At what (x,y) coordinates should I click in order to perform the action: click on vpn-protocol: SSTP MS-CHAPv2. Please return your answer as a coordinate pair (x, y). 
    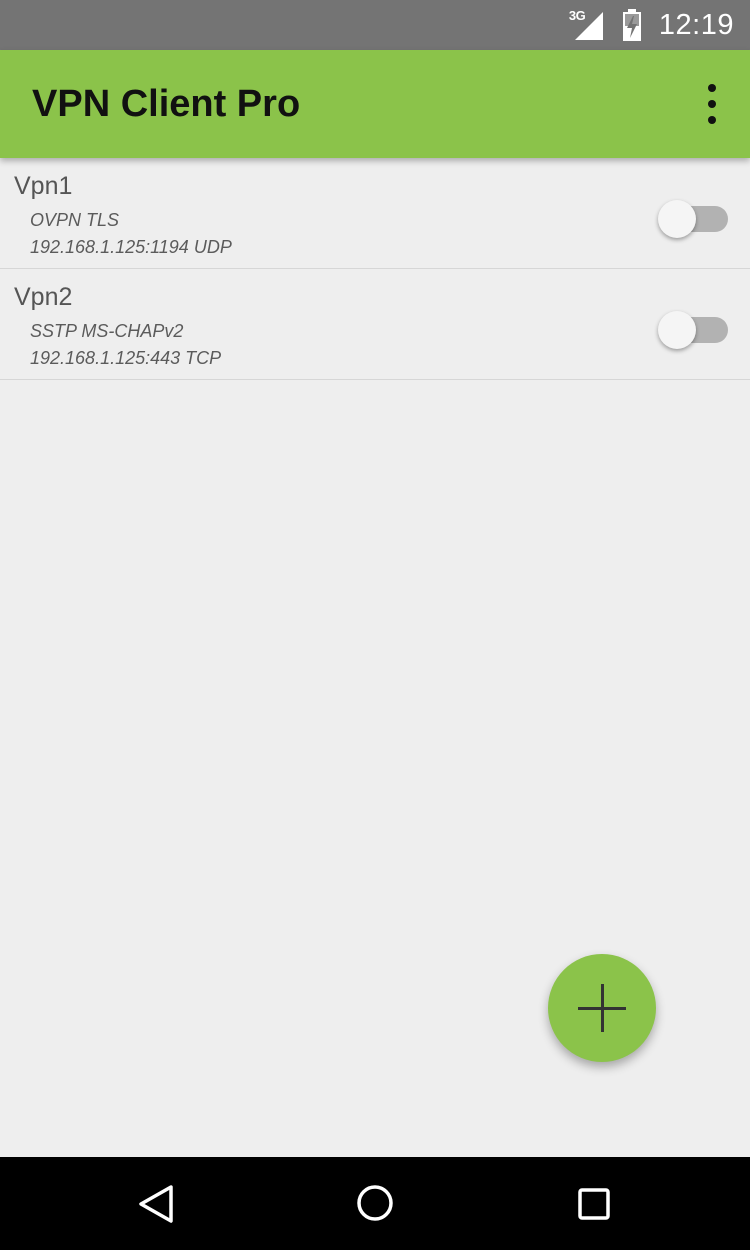
    Looking at the image, I should click on (107, 331).